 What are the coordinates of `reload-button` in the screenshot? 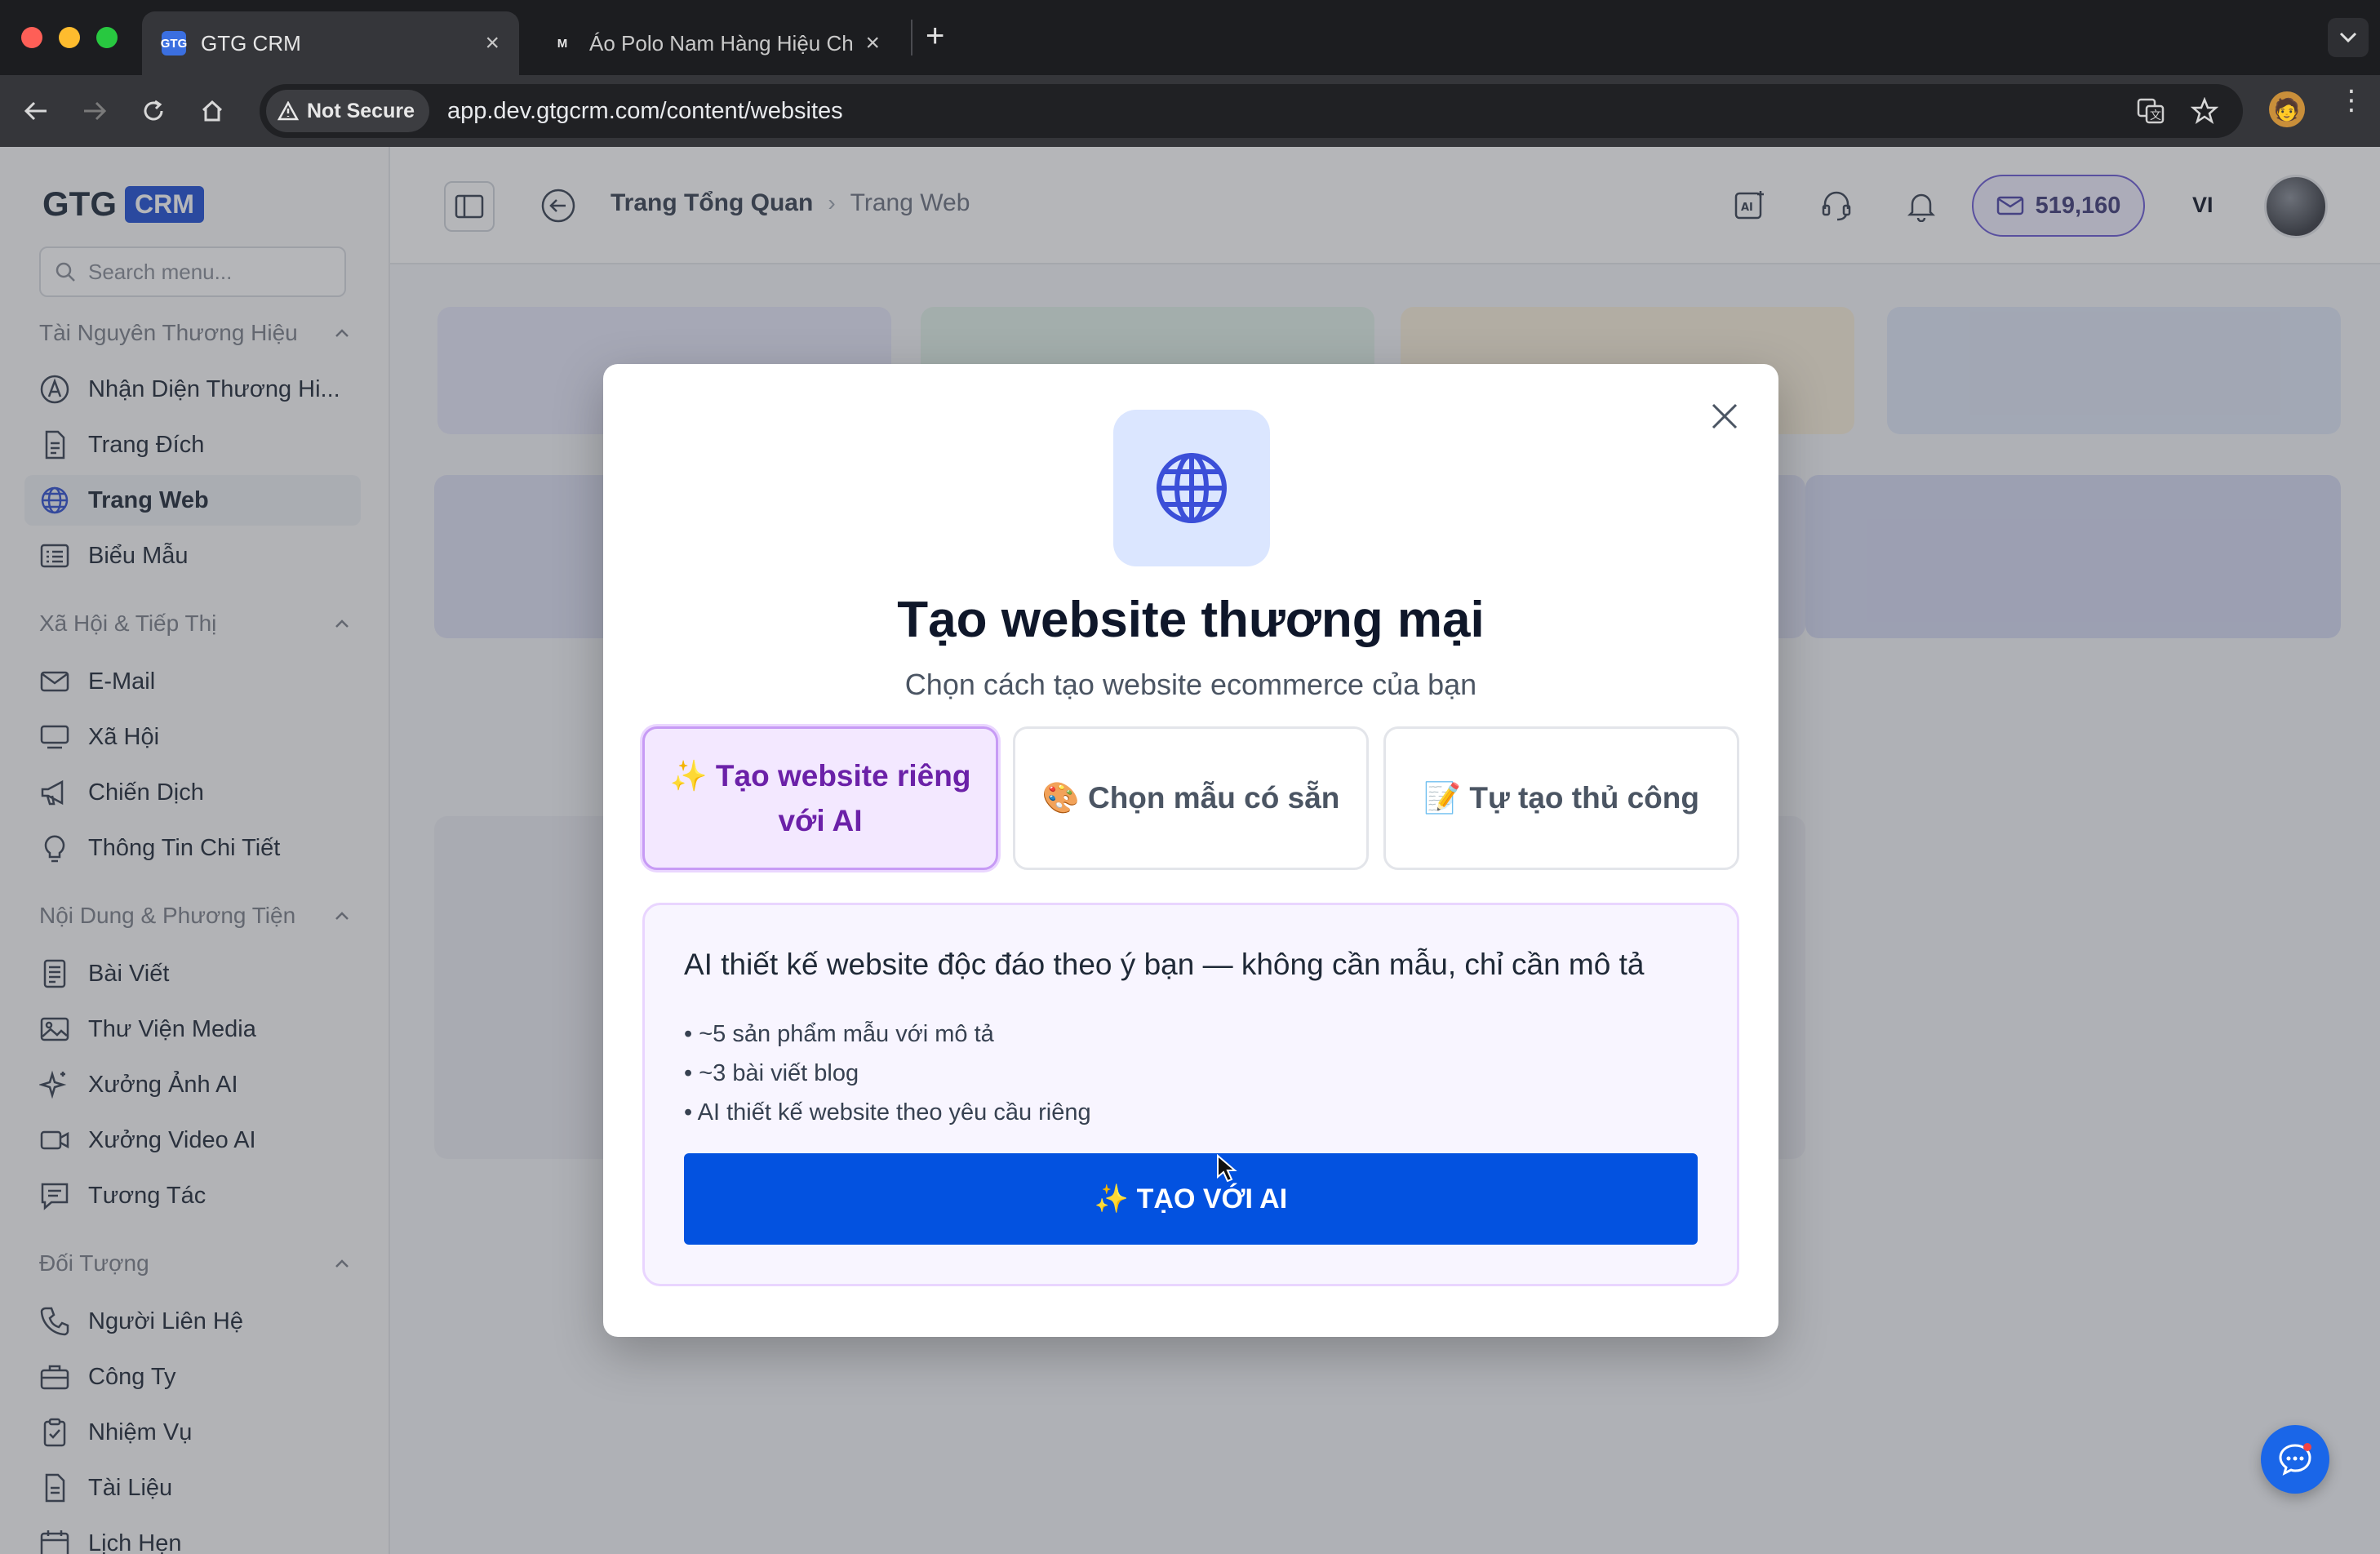 It's located at (153, 111).